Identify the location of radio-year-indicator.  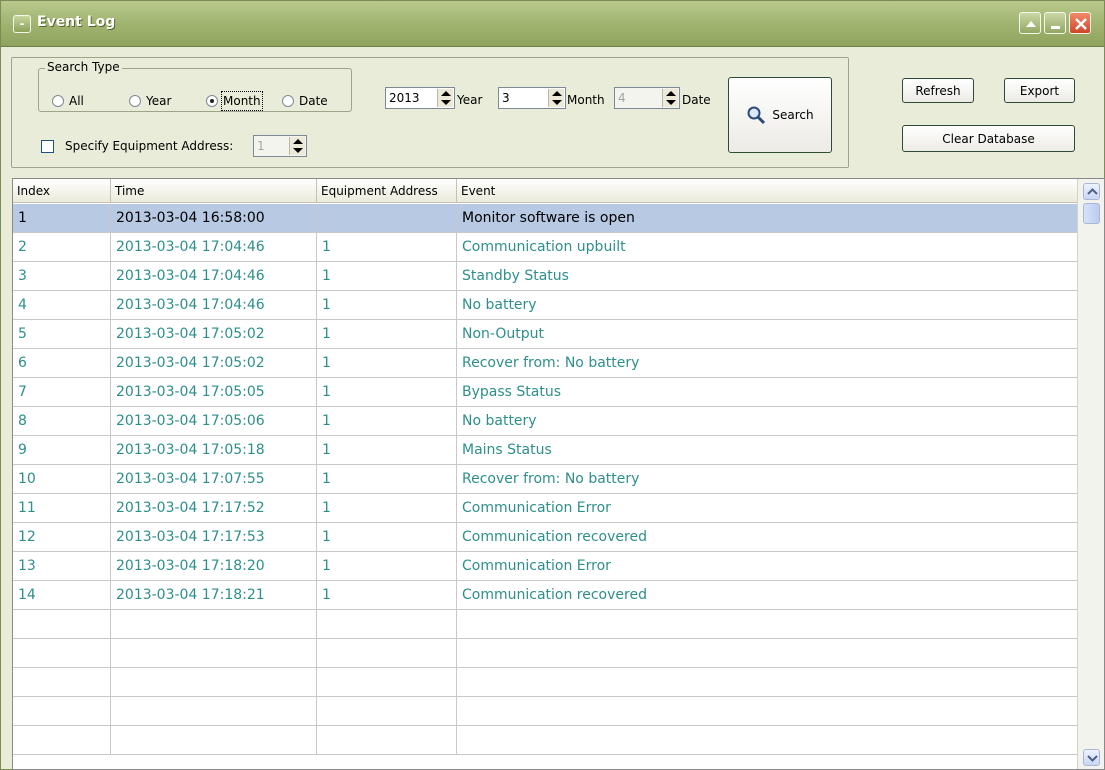
(135, 101).